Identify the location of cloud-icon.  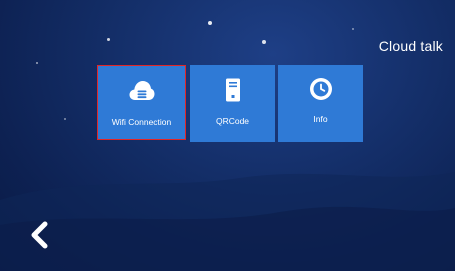
(142, 91).